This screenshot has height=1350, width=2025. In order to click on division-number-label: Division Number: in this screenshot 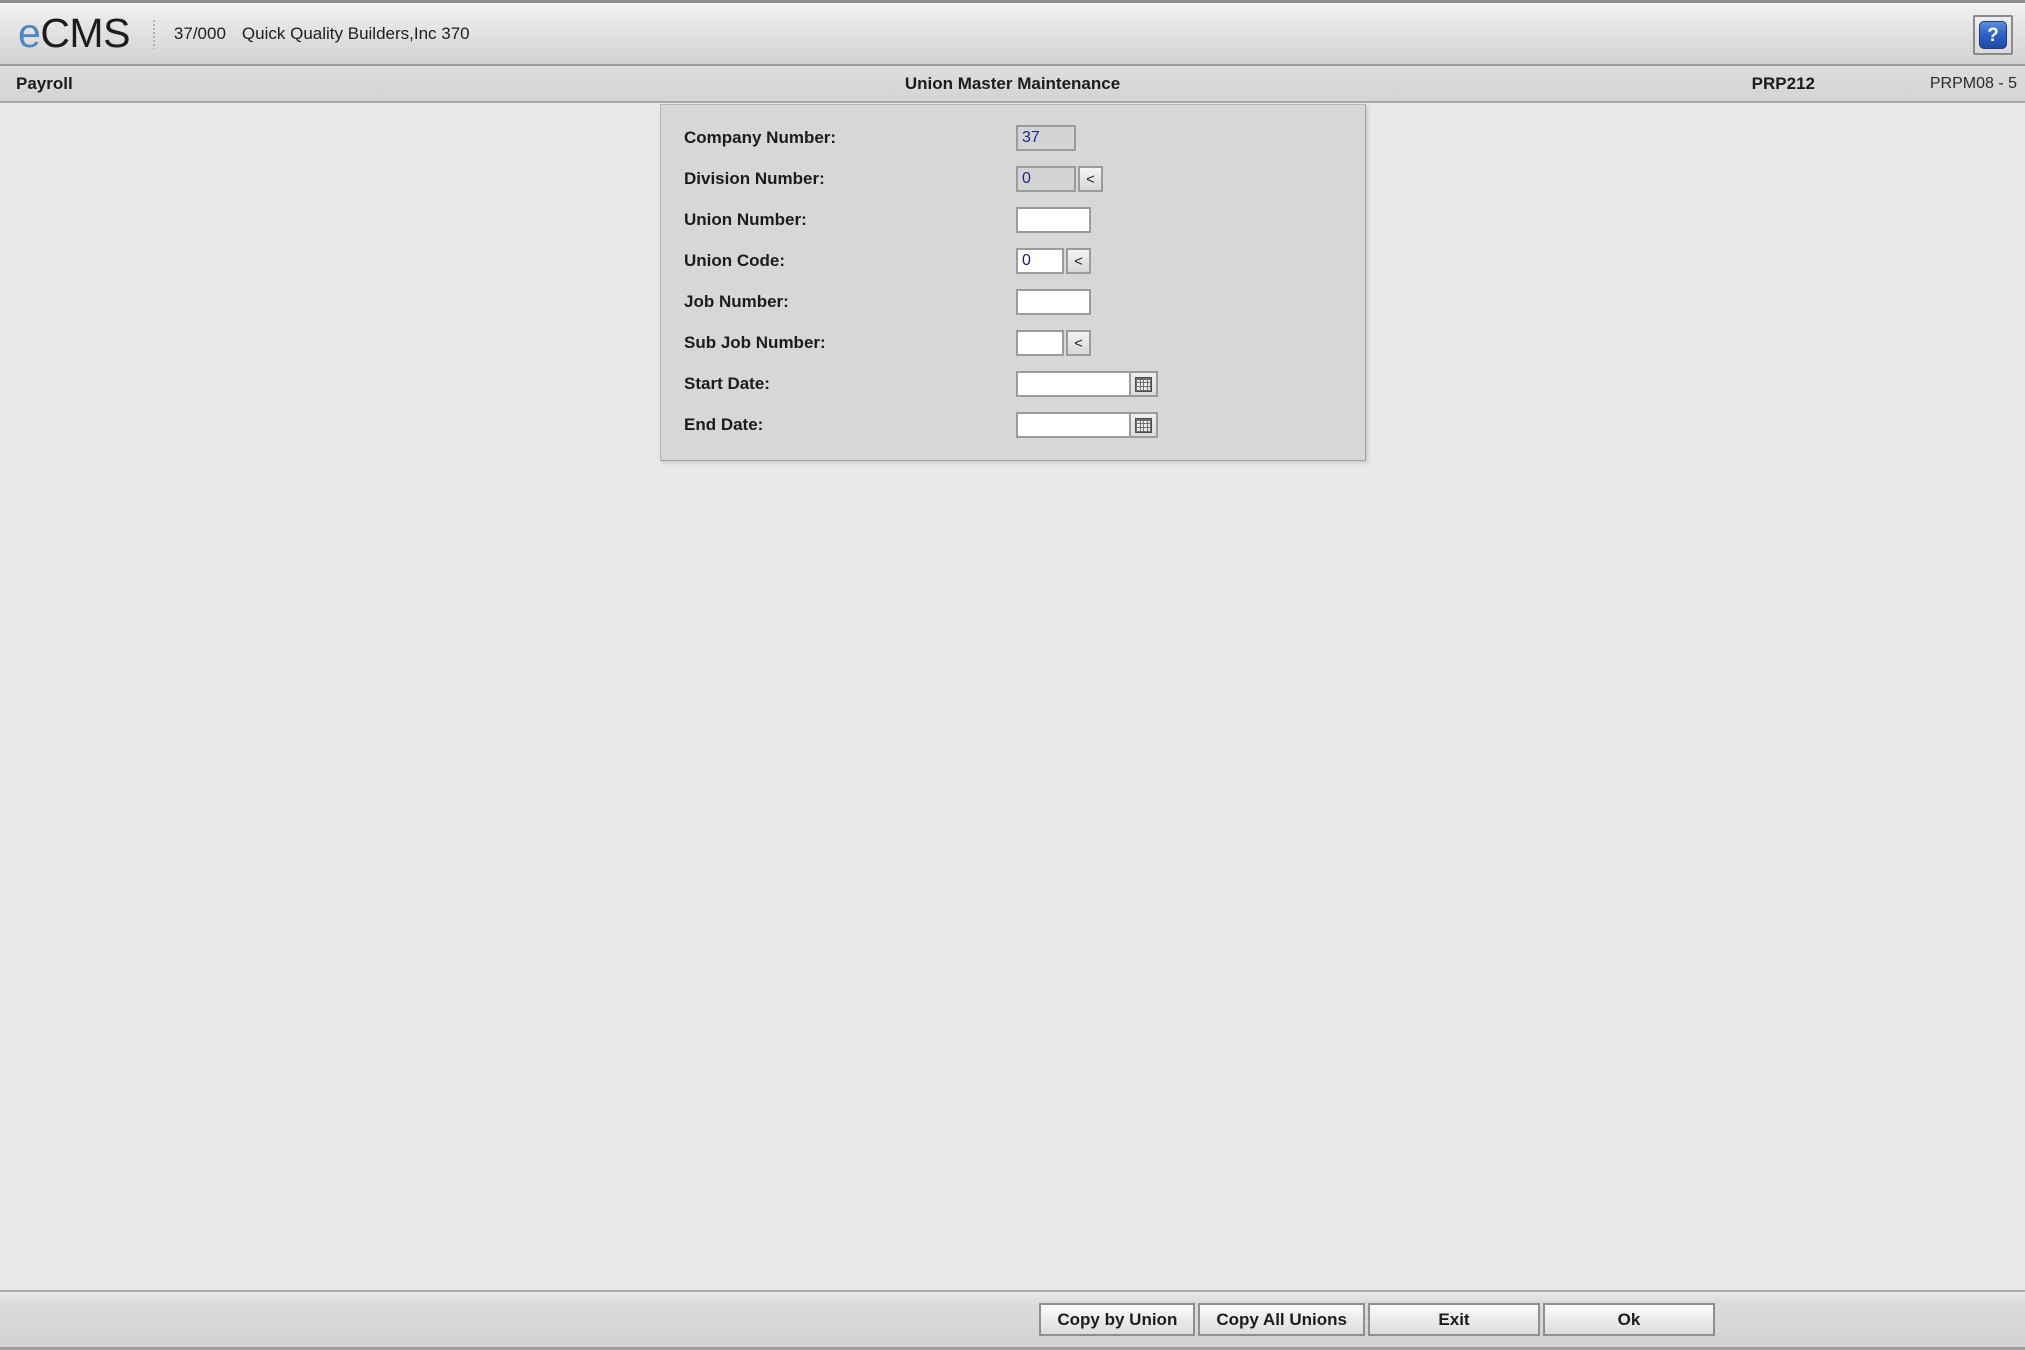, I will do `click(754, 178)`.